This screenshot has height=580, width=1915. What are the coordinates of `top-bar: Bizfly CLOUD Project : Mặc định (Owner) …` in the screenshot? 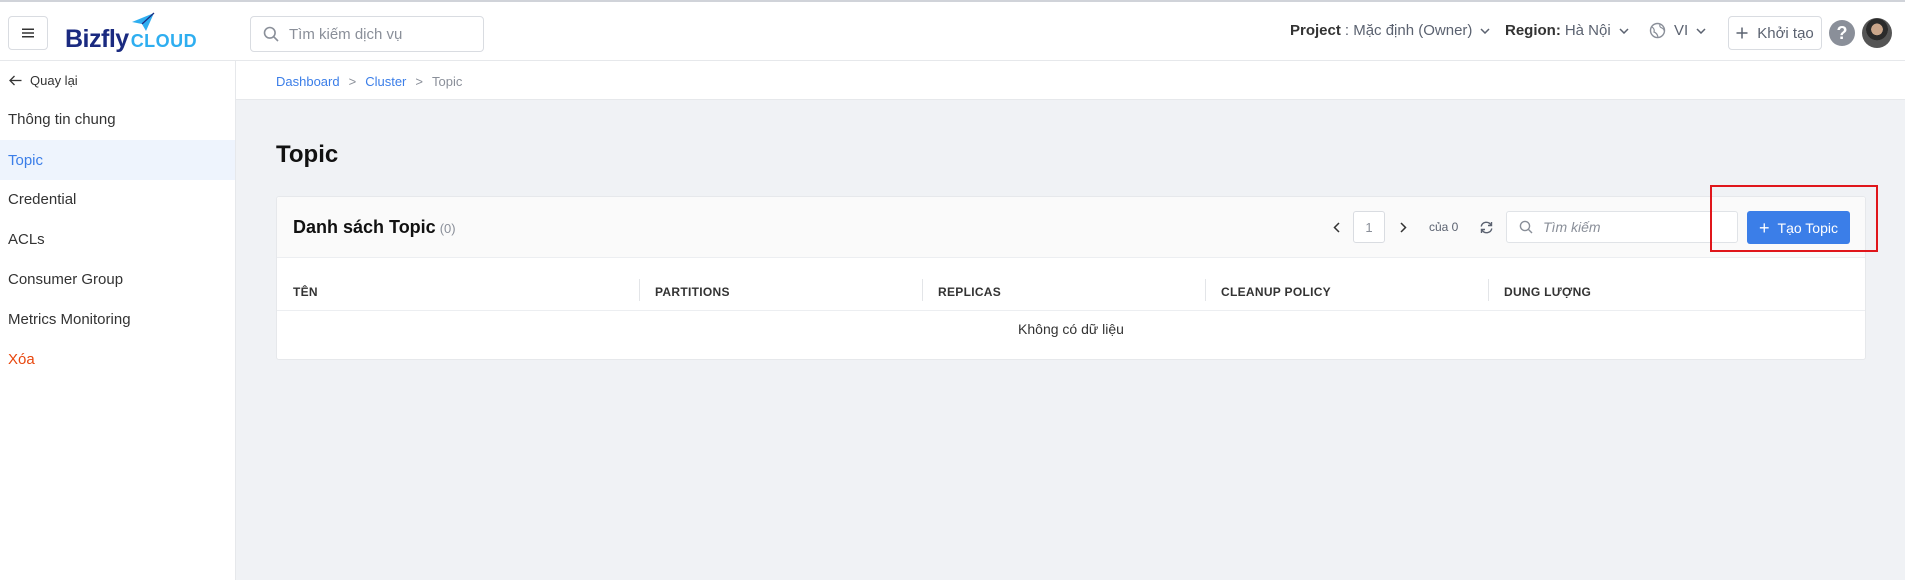 It's located at (952, 30).